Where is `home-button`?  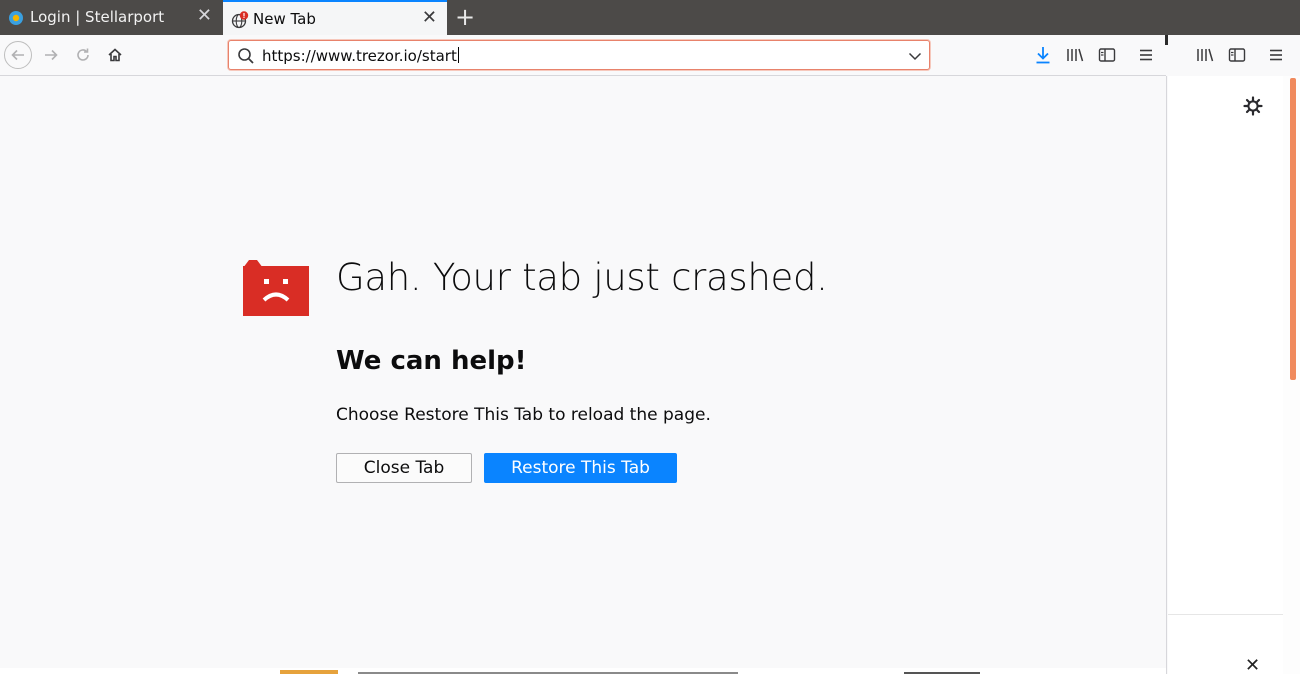
home-button is located at coordinates (115, 55).